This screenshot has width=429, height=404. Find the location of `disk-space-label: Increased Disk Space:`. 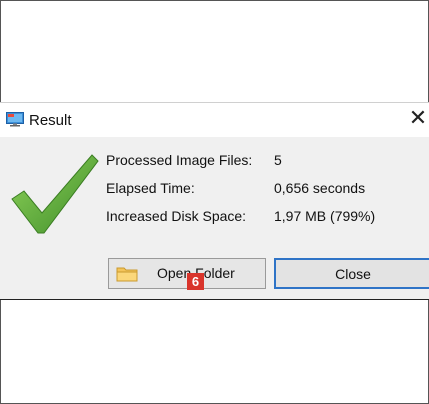

disk-space-label: Increased Disk Space: is located at coordinates (176, 216).